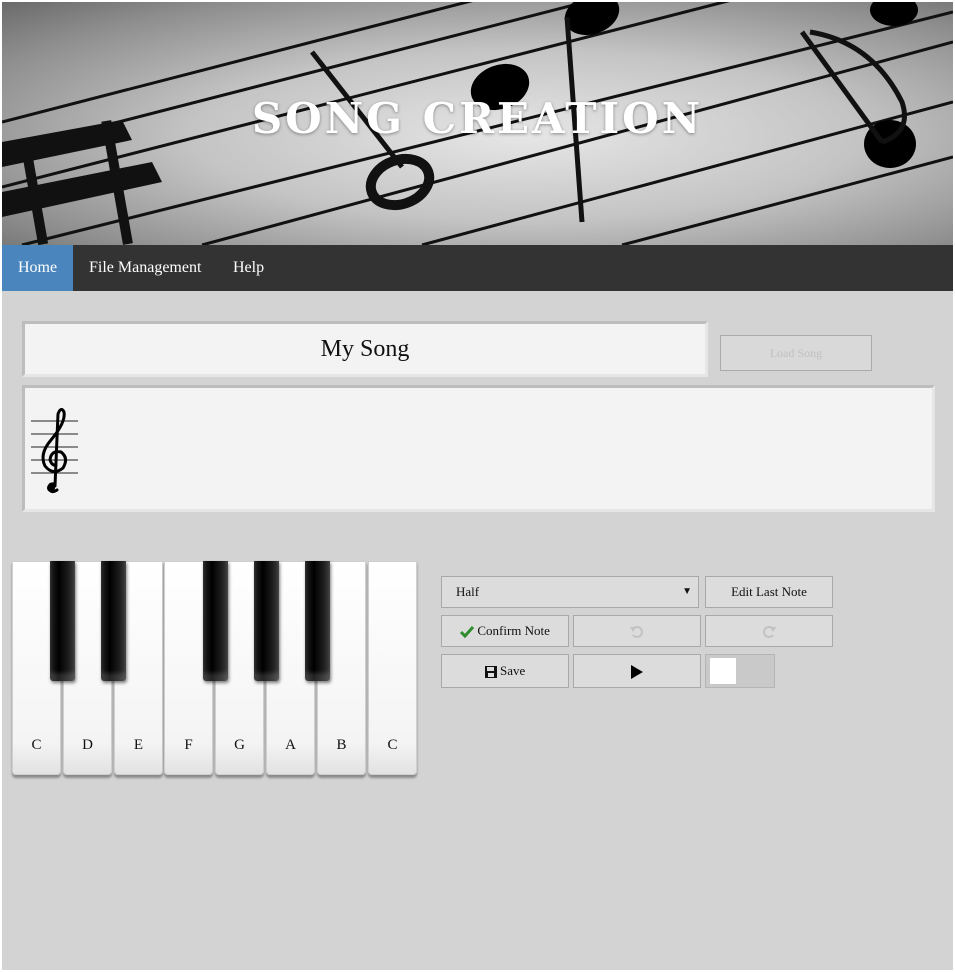 This screenshot has width=955, height=972. Describe the element at coordinates (113, 621) in the screenshot. I see `piano-key-d-sharp` at that location.